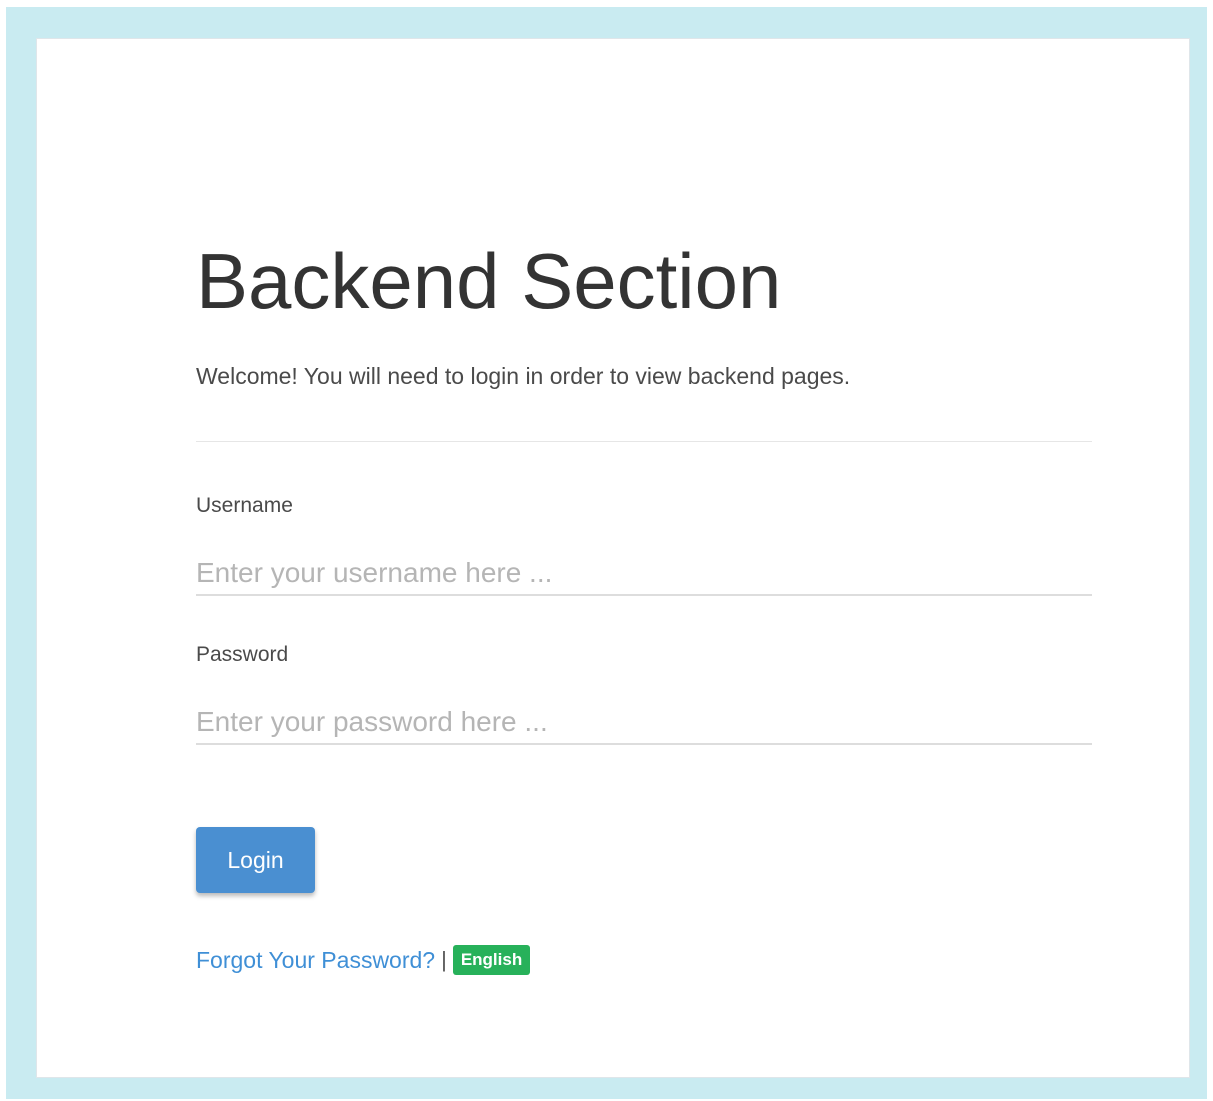 The height and width of the screenshot is (1101, 1213). Describe the element at coordinates (644, 723) in the screenshot. I see `password-input` at that location.